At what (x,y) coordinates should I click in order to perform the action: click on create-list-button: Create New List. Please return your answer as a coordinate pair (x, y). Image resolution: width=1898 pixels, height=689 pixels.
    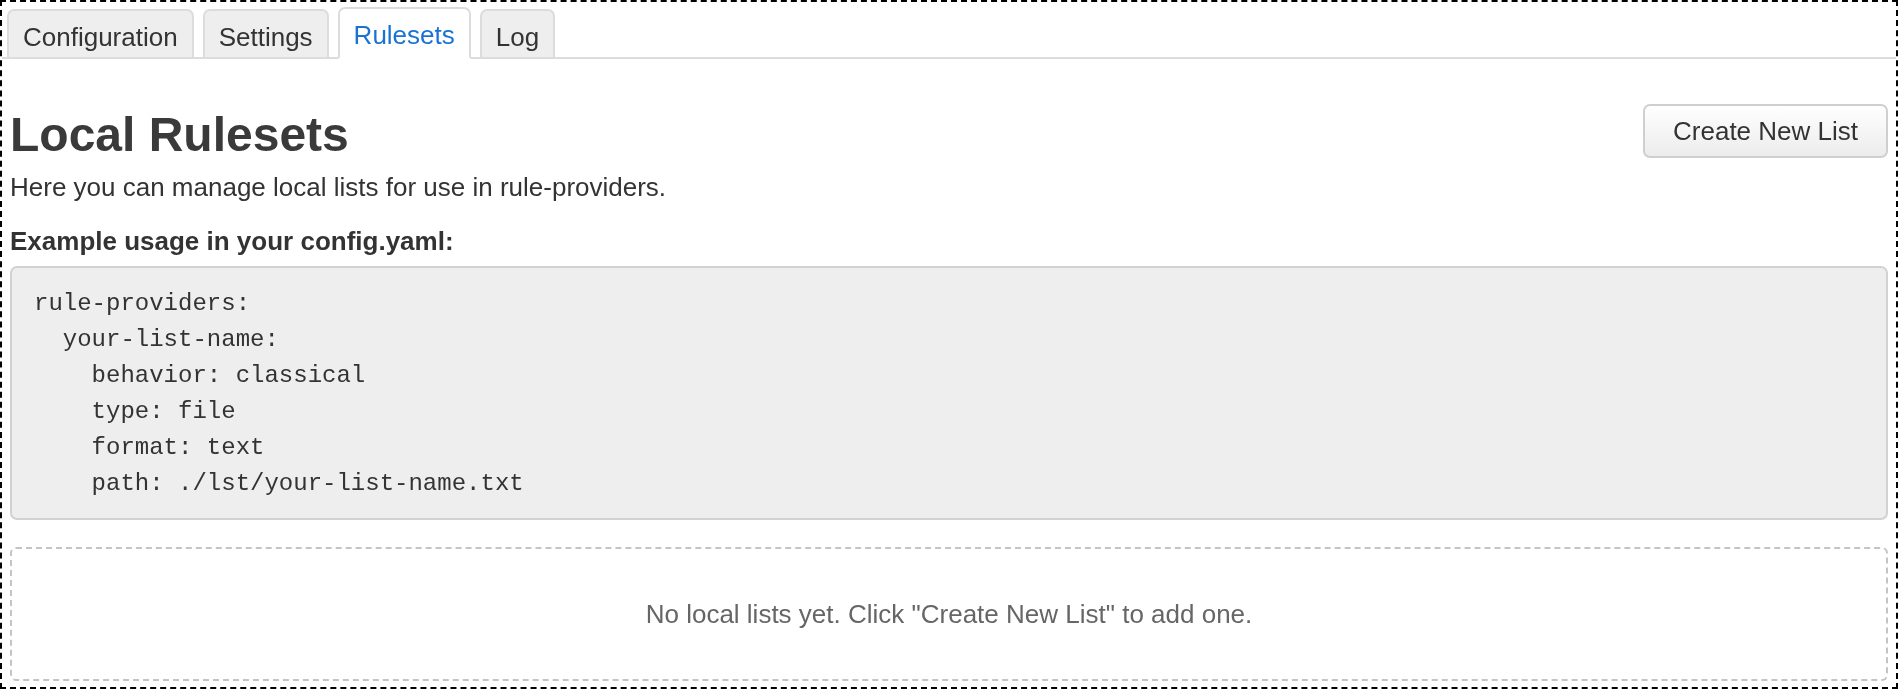
    Looking at the image, I should click on (1765, 131).